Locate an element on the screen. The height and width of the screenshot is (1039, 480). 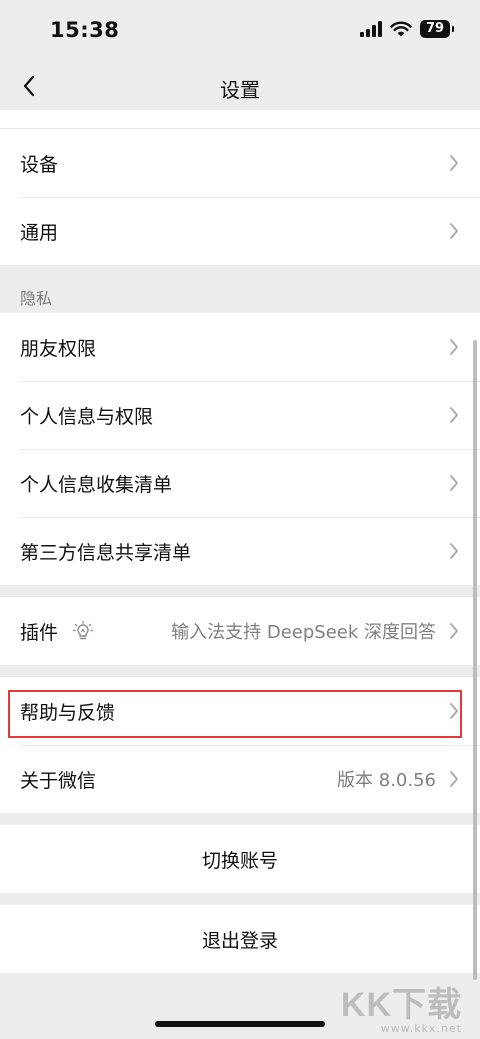
status-icons: 79 is located at coordinates (407, 29).